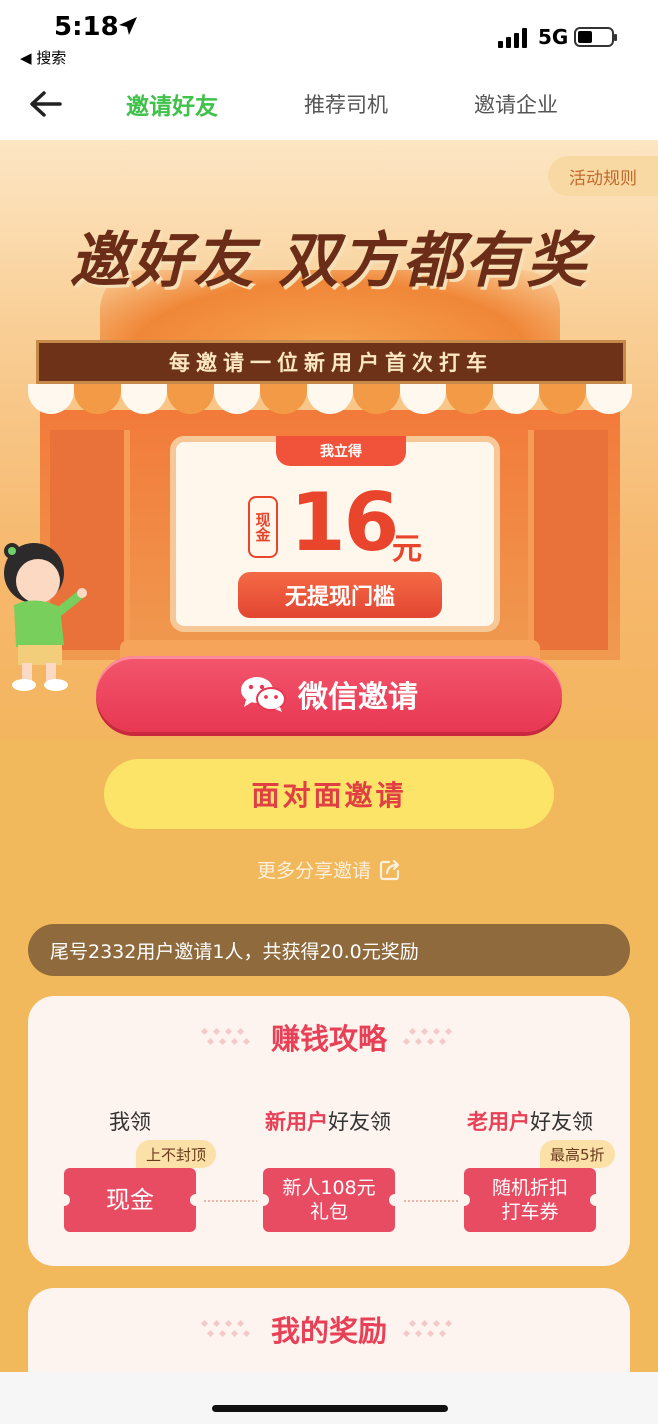  Describe the element at coordinates (358, 697) in the screenshot. I see `wechat-invite-label: 微信邀请` at that location.